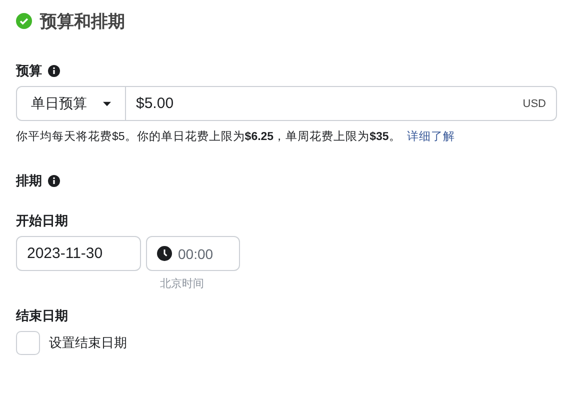 Image resolution: width=573 pixels, height=400 pixels. I want to click on end-date-checkbox-label: 设置结束日期, so click(88, 343).